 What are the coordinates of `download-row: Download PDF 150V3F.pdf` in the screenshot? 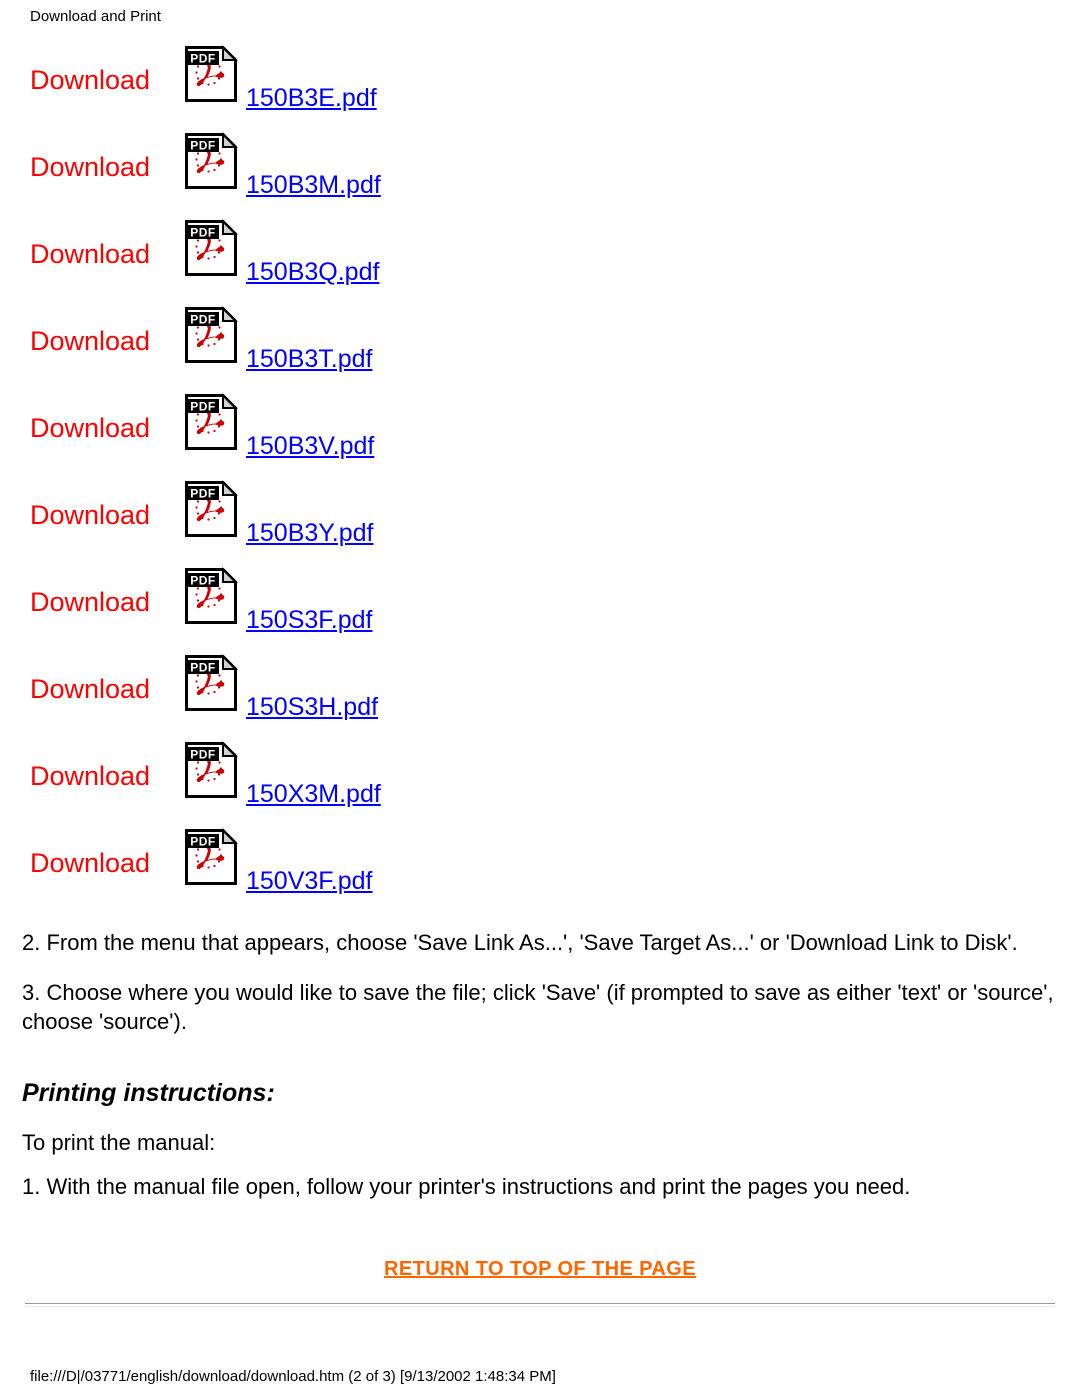 It's located at (540, 870).